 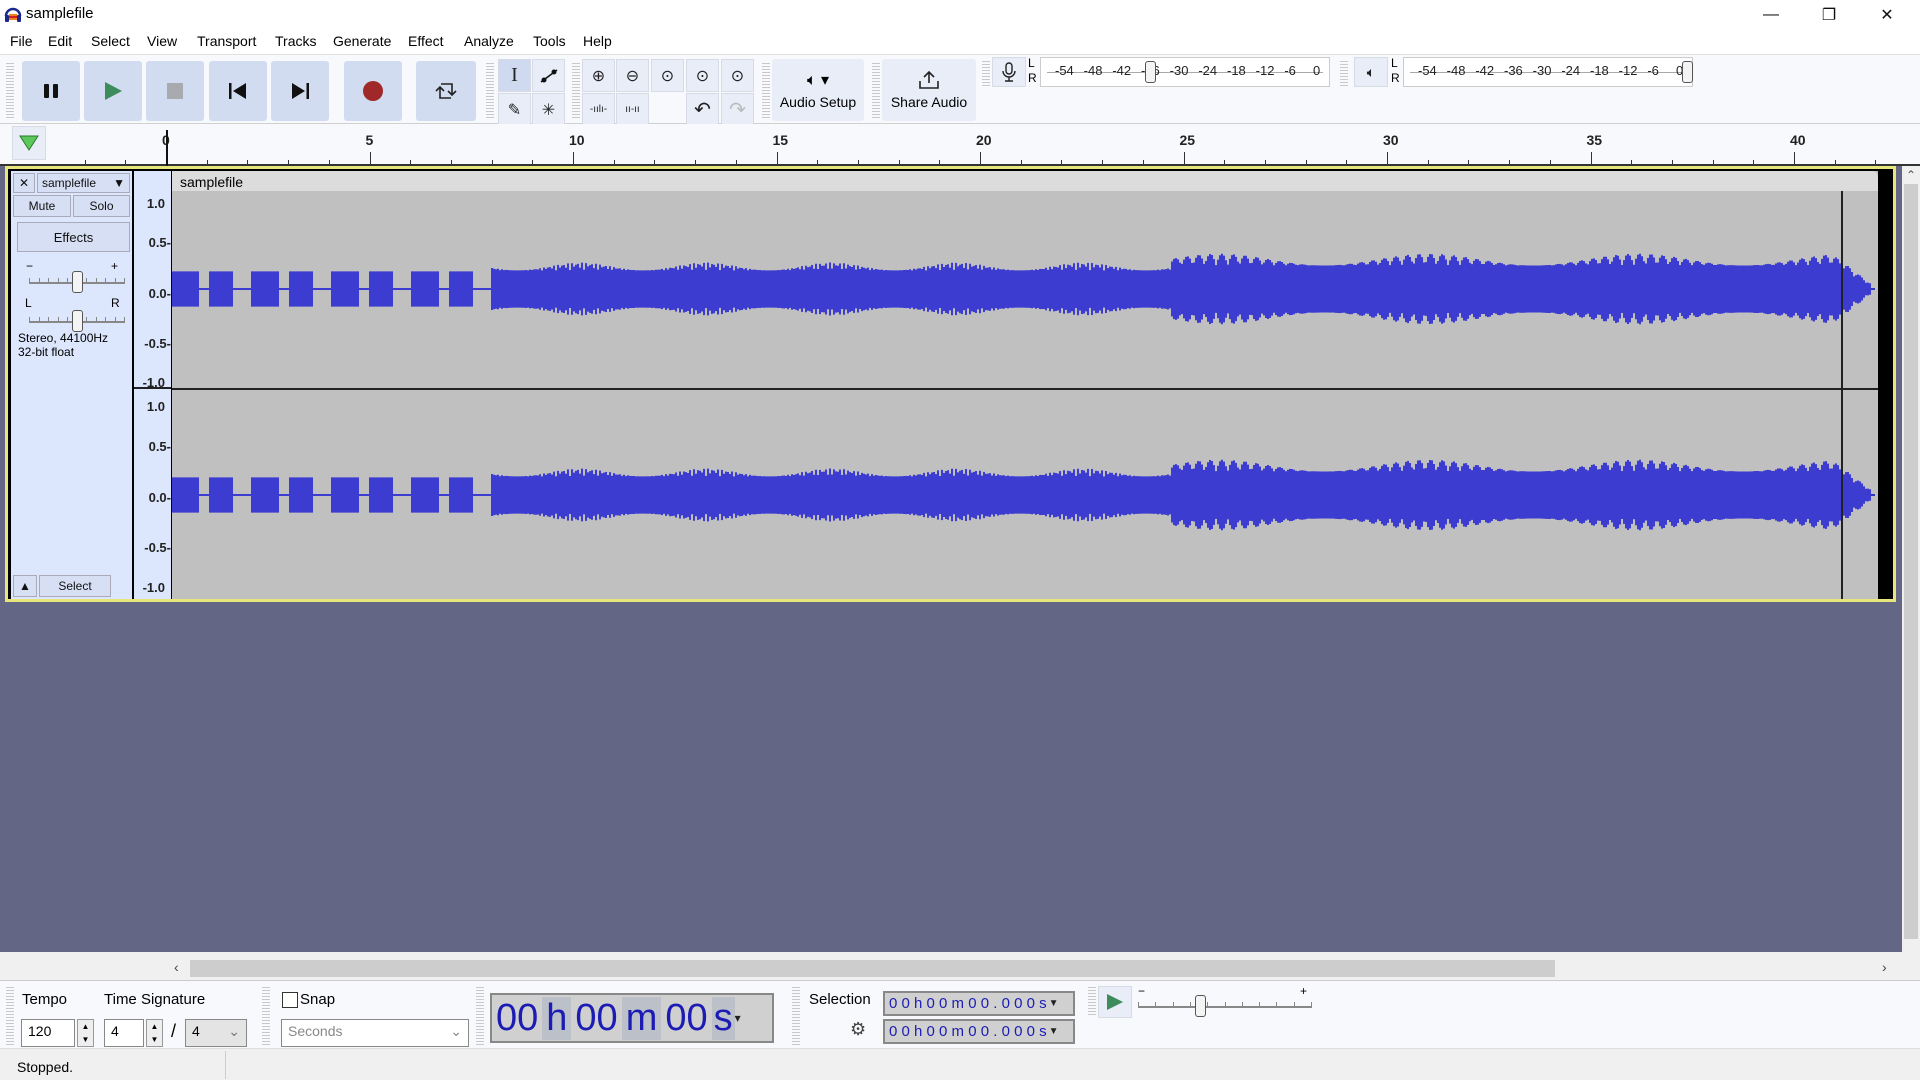 I want to click on fit-selection-button: ⊙, so click(x=667, y=75).